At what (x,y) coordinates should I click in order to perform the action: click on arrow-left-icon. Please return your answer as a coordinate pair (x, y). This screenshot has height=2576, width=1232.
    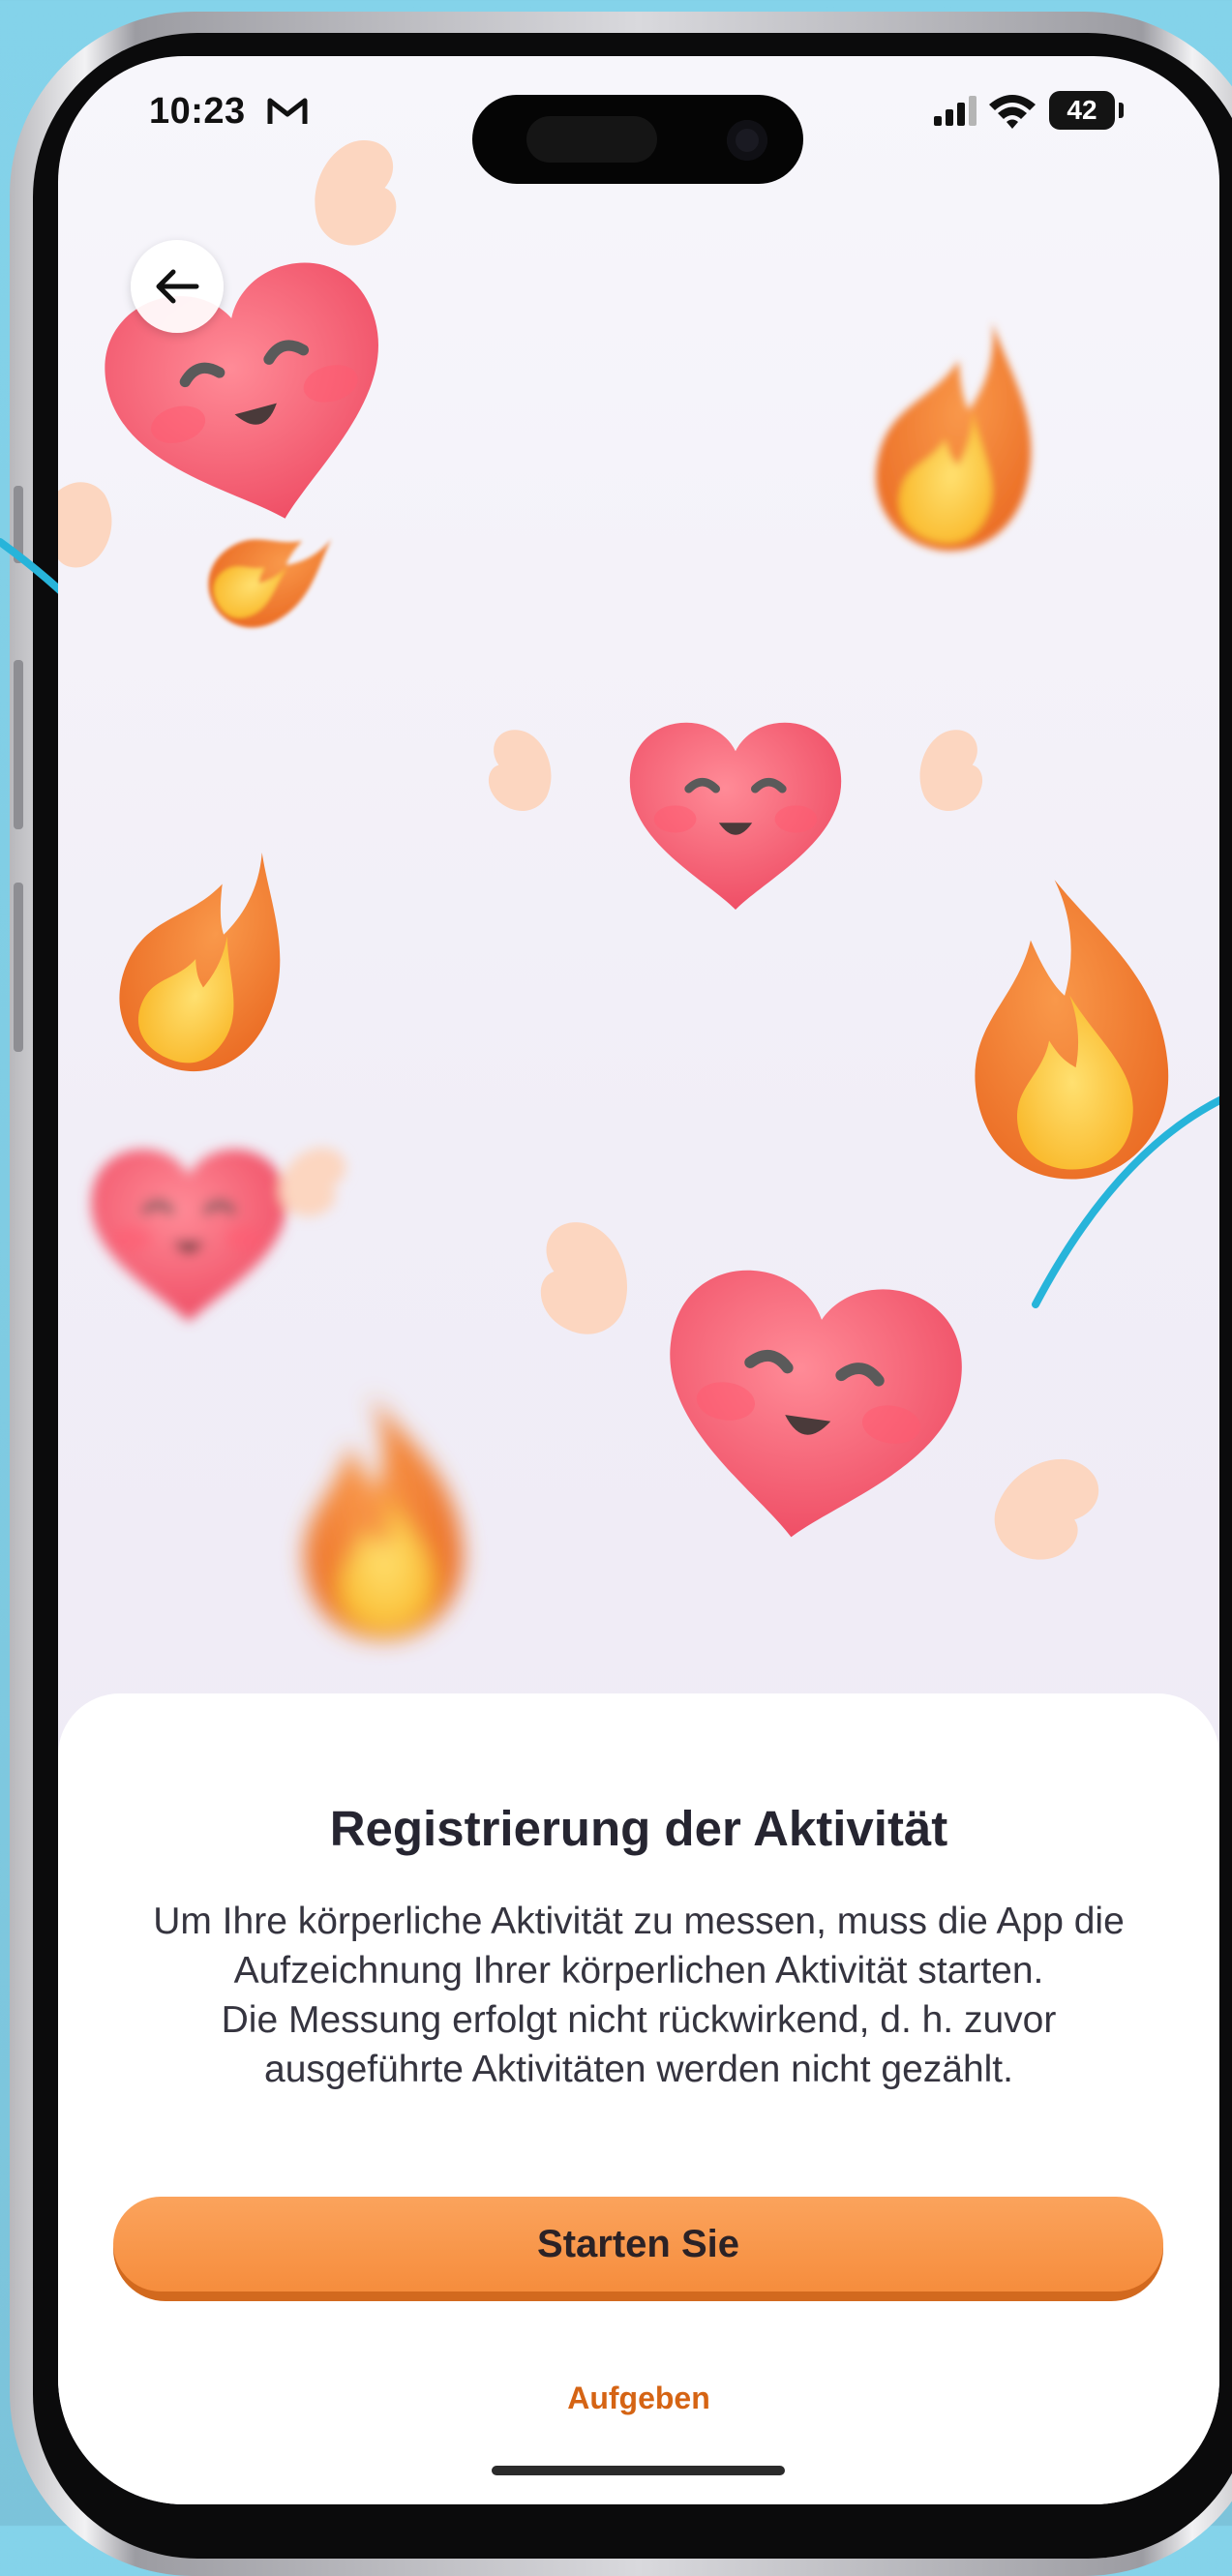
    Looking at the image, I should click on (177, 286).